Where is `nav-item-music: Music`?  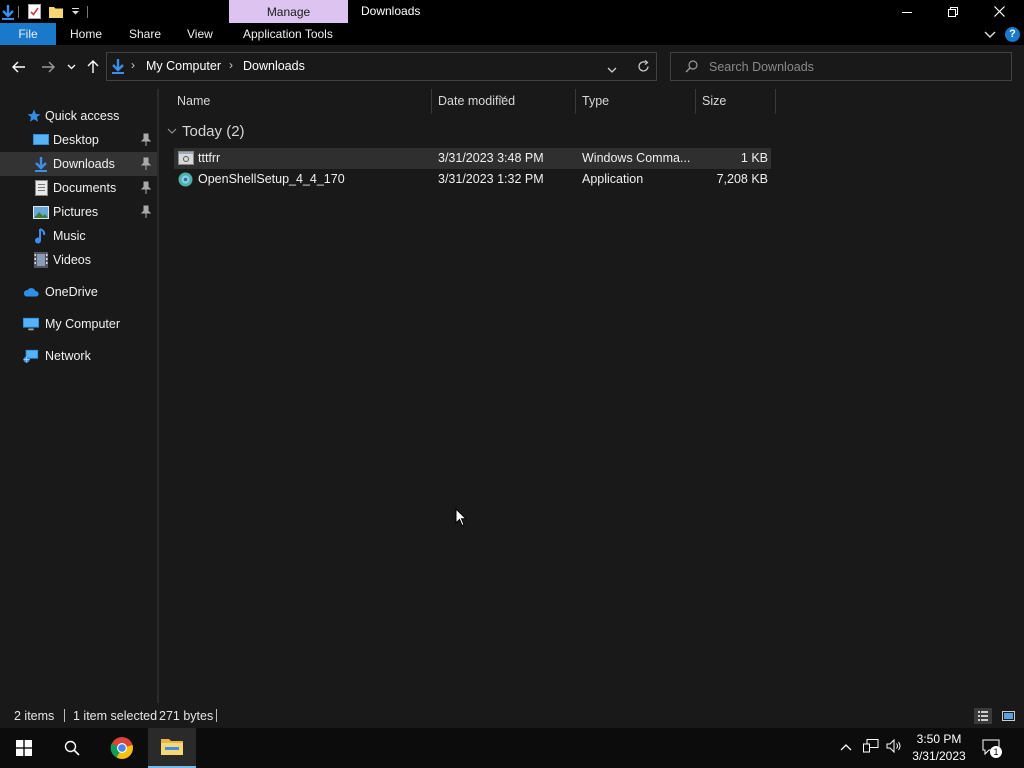 nav-item-music: Music is located at coordinates (78, 236).